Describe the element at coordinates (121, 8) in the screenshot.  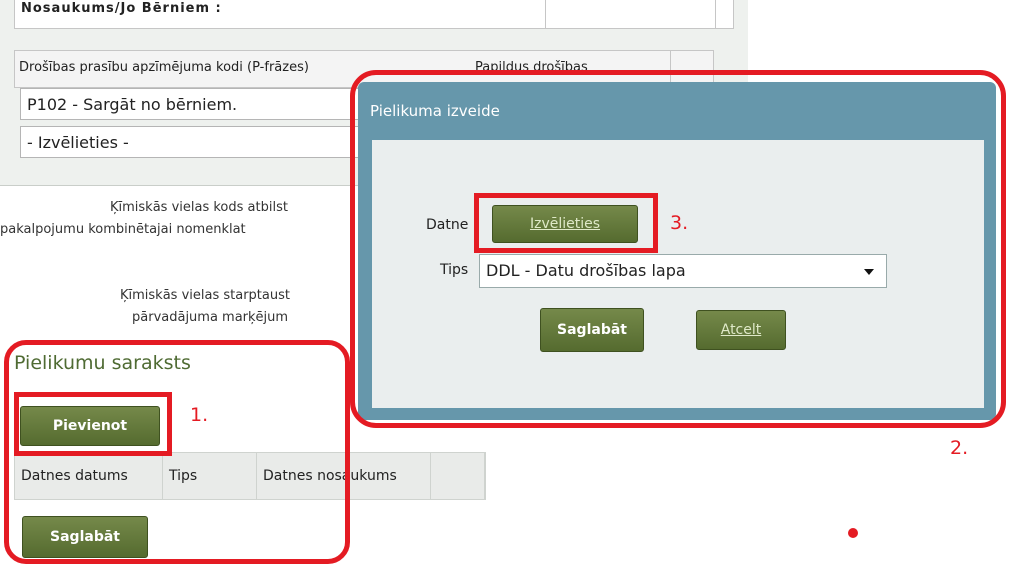
I see `top-row-text: Nosaukums/Jo Bērniem :` at that location.